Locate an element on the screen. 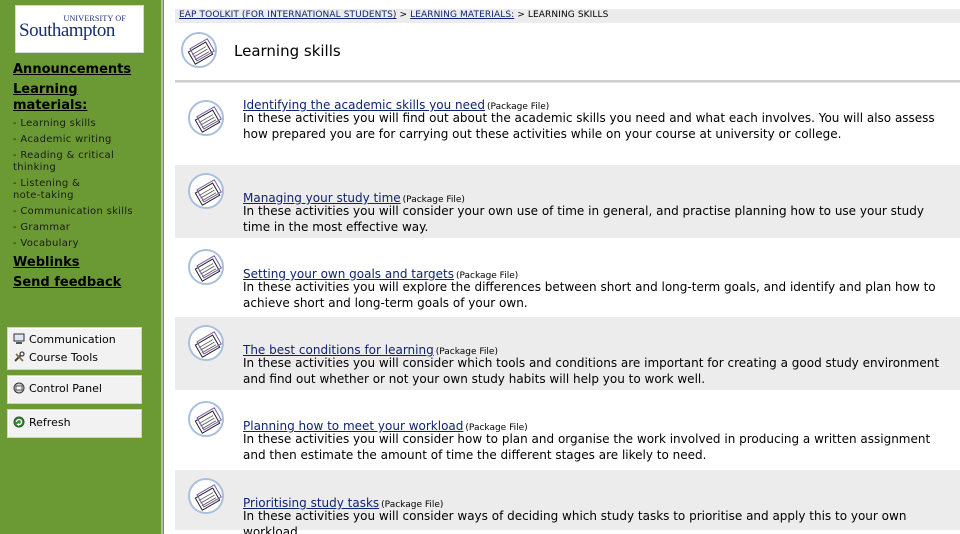 The width and height of the screenshot is (960, 534). monitor-icon is located at coordinates (19, 338).